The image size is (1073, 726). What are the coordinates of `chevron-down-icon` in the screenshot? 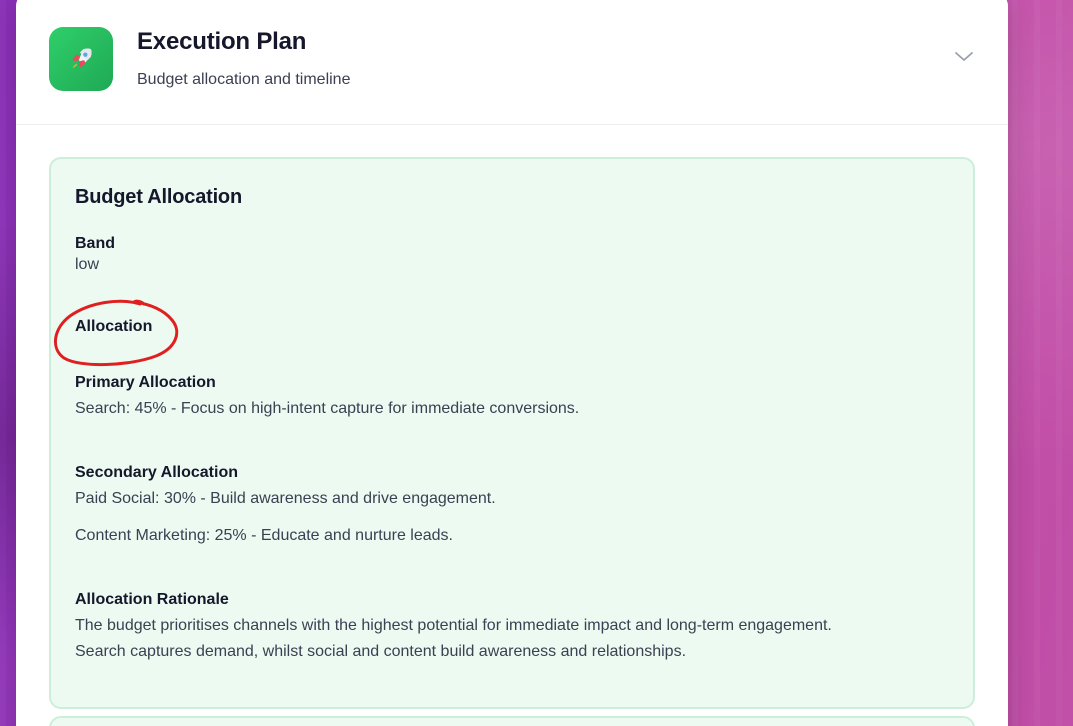 It's located at (964, 56).